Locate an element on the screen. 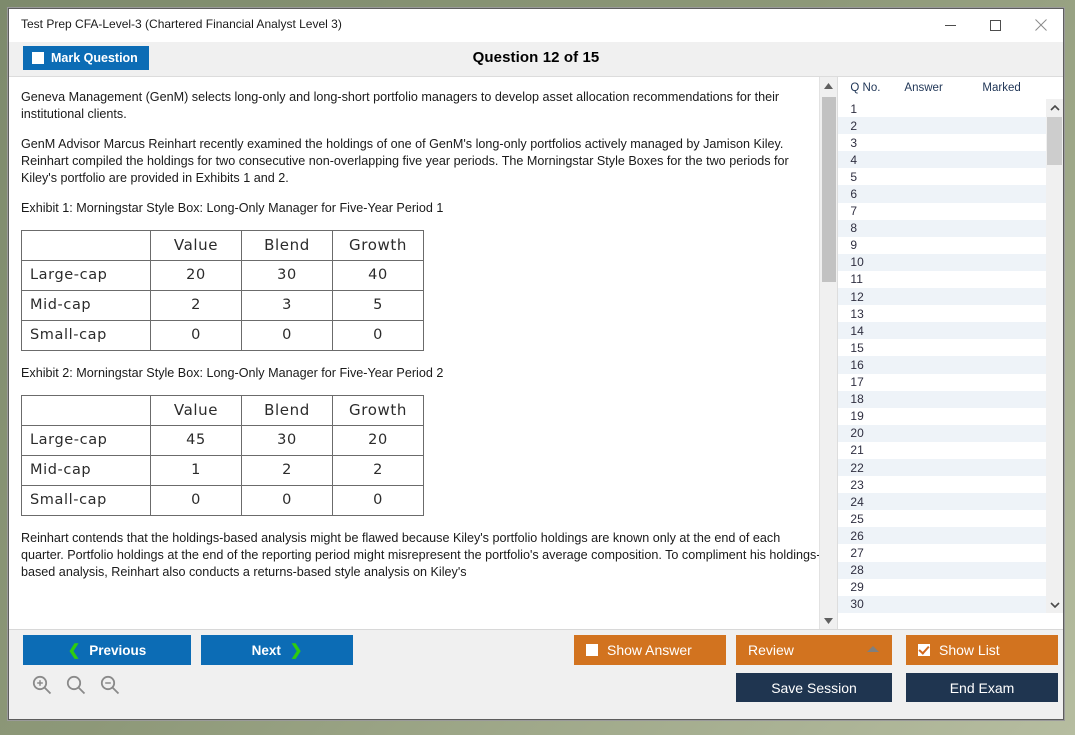 Image resolution: width=1075 pixels, height=735 pixels. show-list-checkbox-icon is located at coordinates (924, 650).